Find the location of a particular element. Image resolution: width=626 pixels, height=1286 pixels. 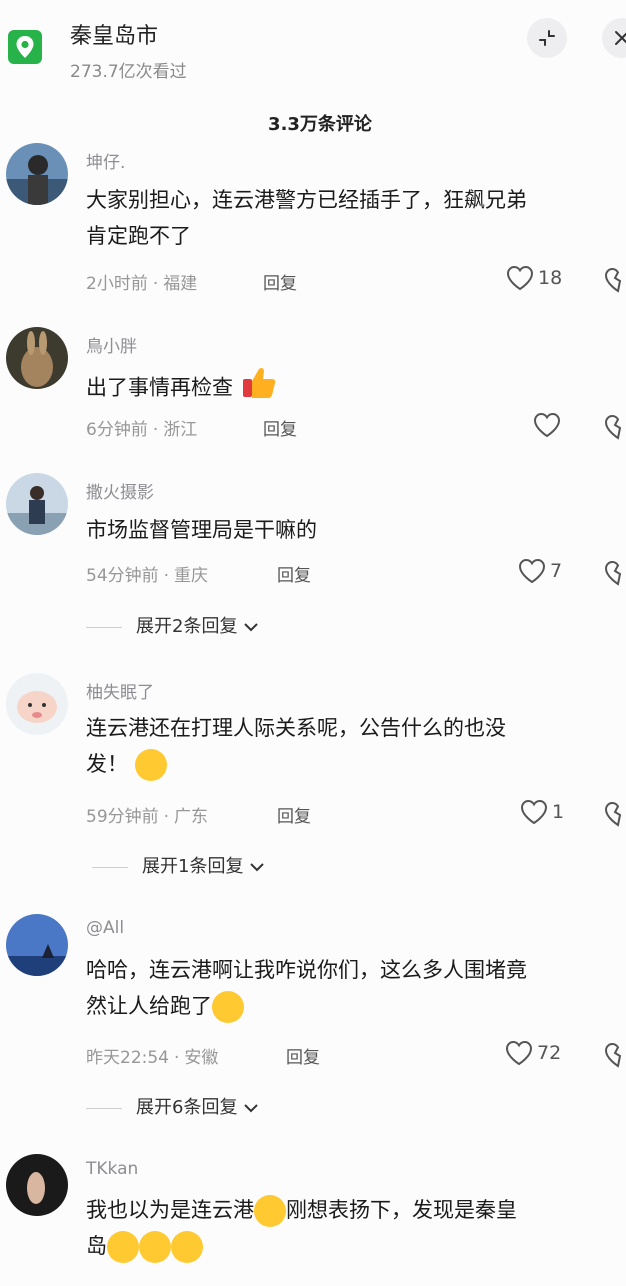

like-button is located at coordinates (547, 425).